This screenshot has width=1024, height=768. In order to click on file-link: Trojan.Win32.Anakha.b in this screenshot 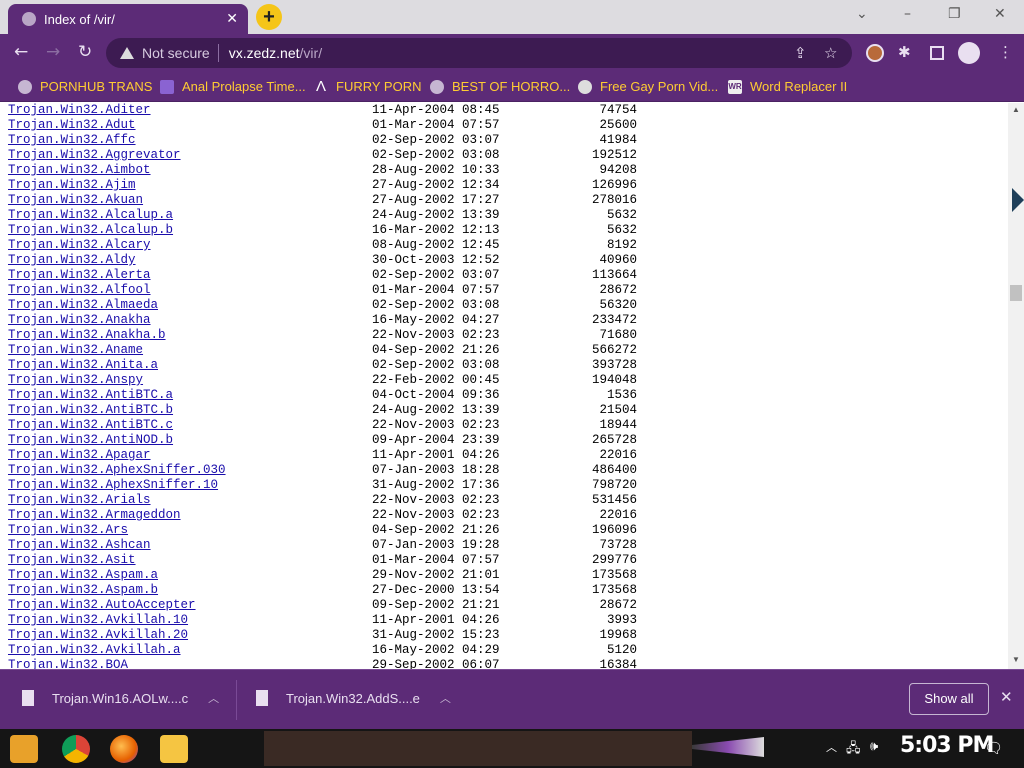, I will do `click(87, 335)`.